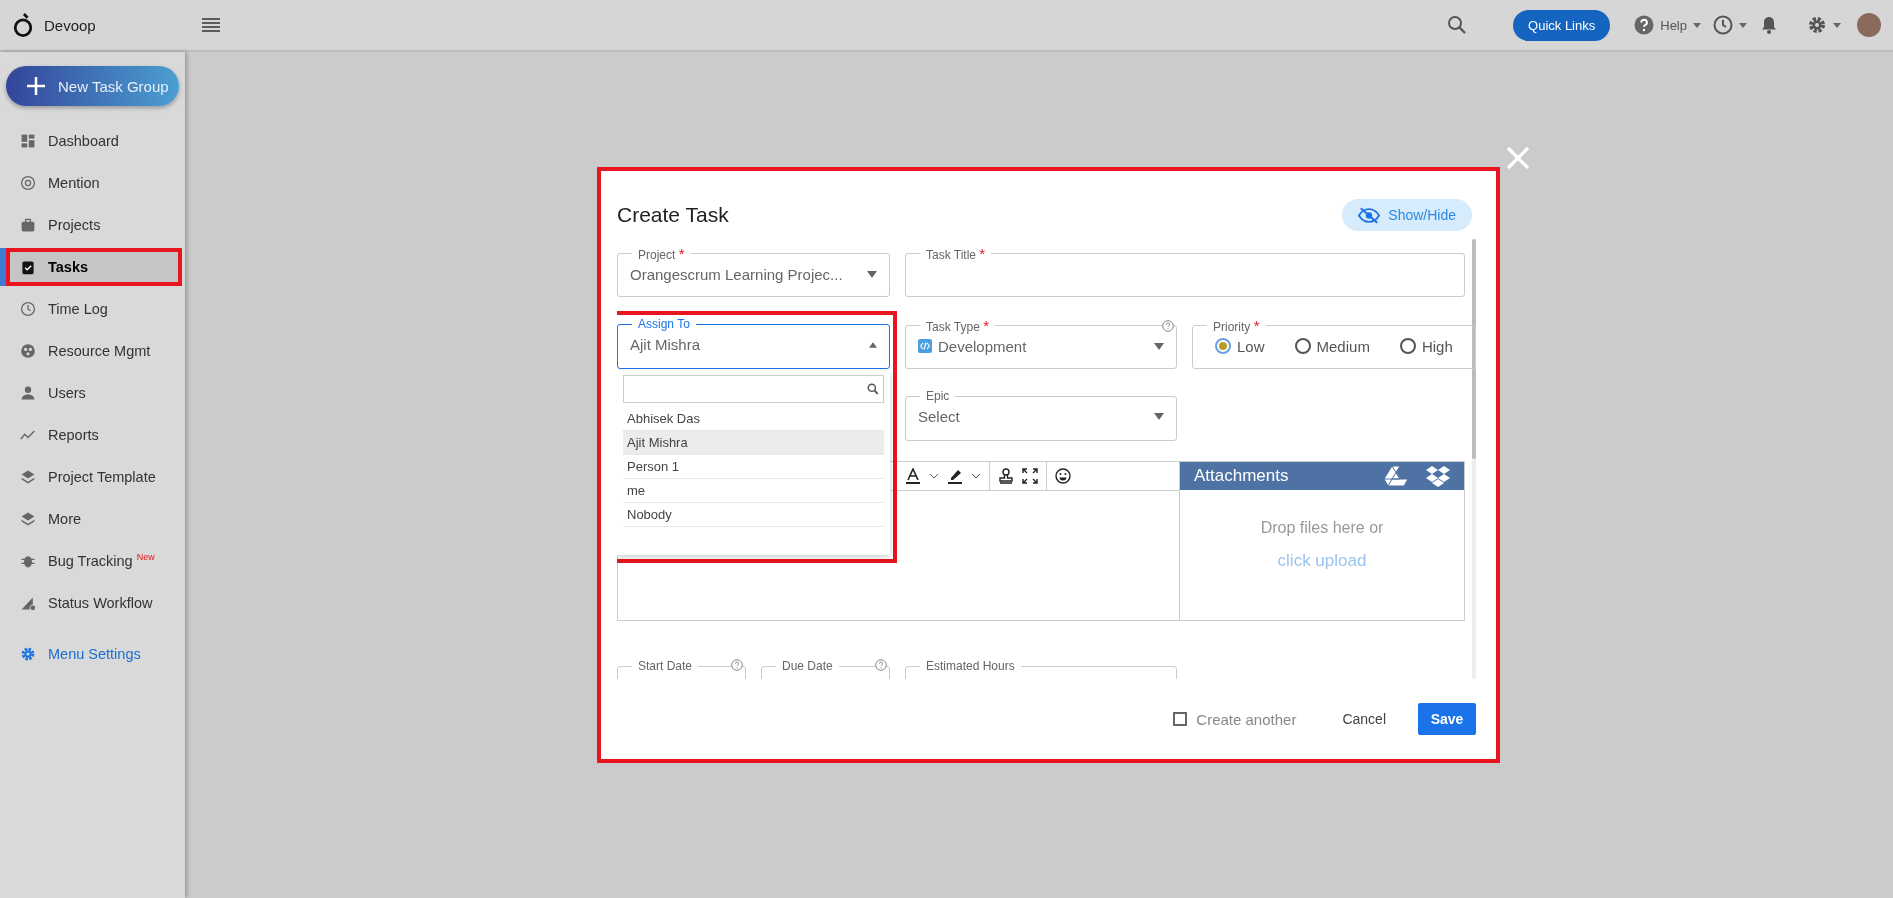  I want to click on sidebar-item: Mention, so click(94, 183).